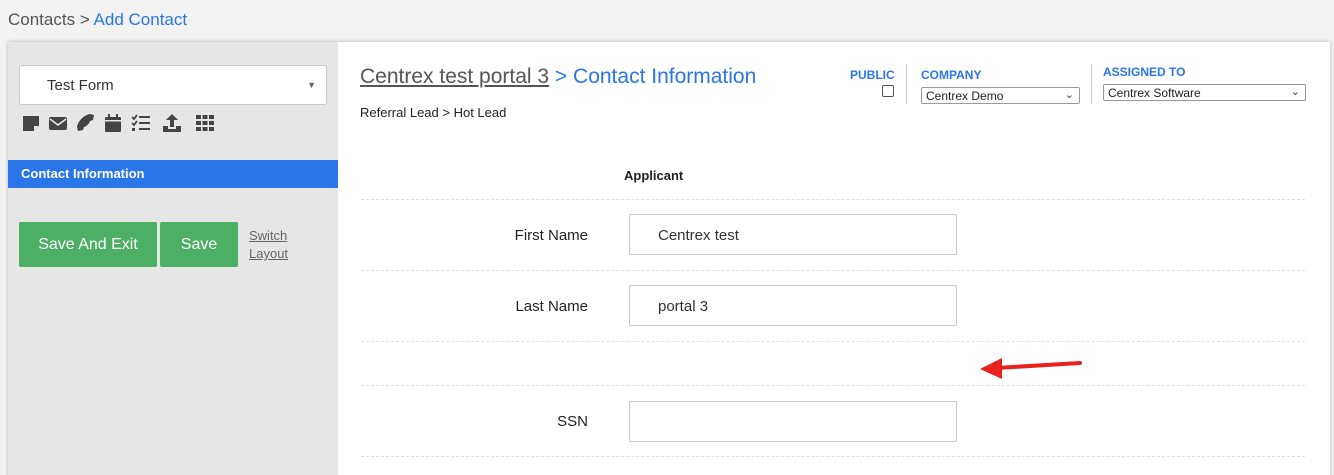 Image resolution: width=1334 pixels, height=475 pixels. Describe the element at coordinates (31, 123) in the screenshot. I see `note-icon` at that location.